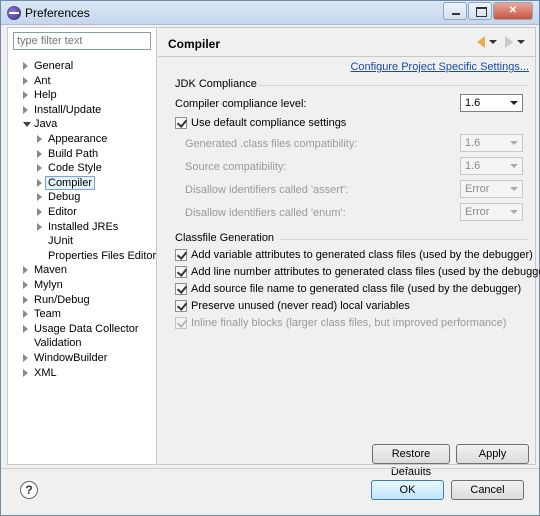  I want to click on tree-item: Appearance, so click(72, 139).